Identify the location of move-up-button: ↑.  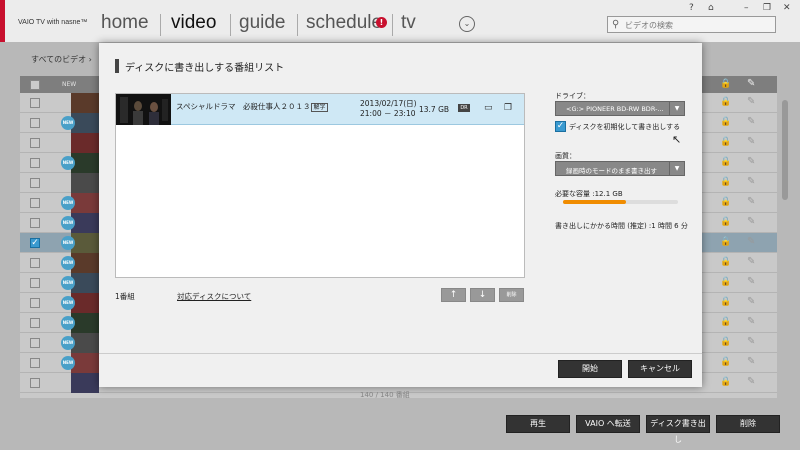
(453, 295).